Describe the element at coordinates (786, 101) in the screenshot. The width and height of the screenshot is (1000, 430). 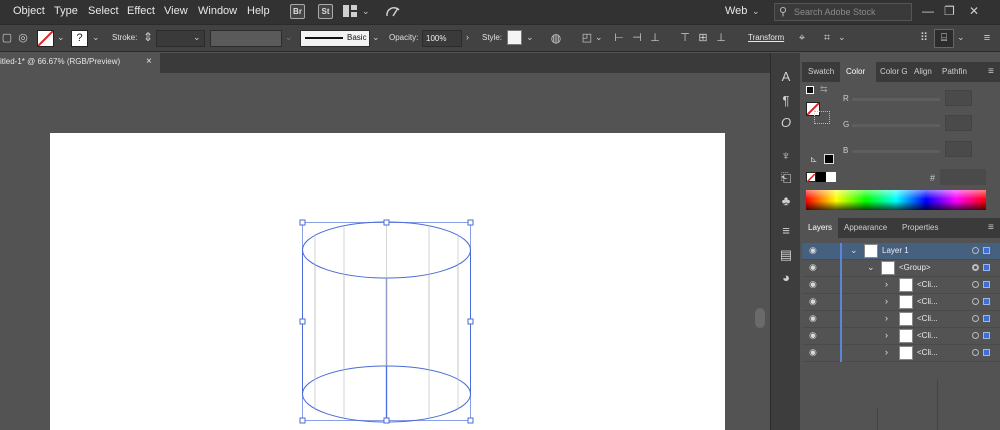
I see `paragraph-panel-icon: ¶` at that location.